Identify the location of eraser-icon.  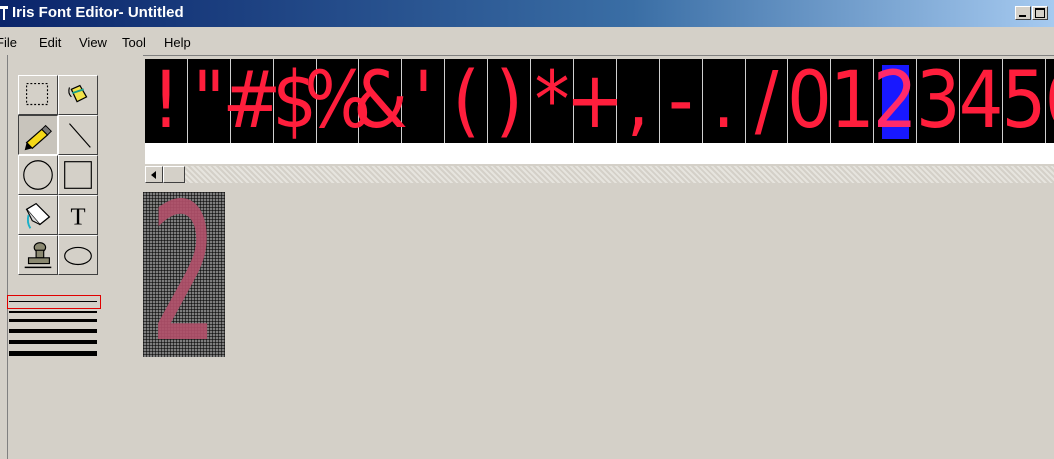
(38, 215).